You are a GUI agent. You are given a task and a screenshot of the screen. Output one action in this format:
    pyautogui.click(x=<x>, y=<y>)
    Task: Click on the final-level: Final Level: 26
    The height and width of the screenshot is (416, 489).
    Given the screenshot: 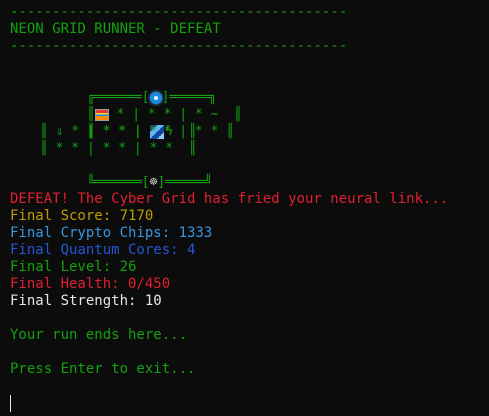 What is the action you would take?
    pyautogui.click(x=73, y=267)
    